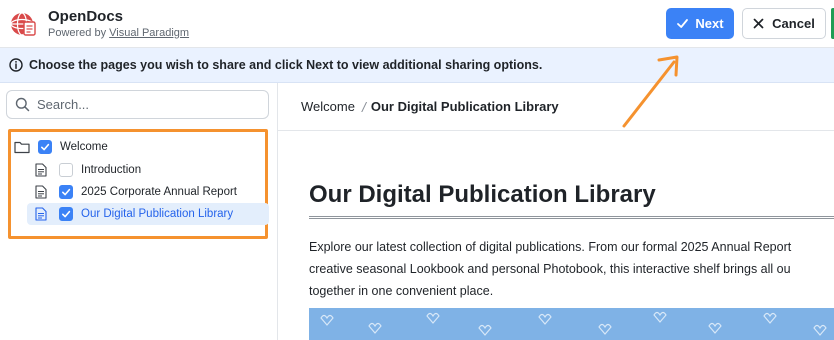 This screenshot has height=340, width=834. I want to click on info-icon, so click(16, 65).